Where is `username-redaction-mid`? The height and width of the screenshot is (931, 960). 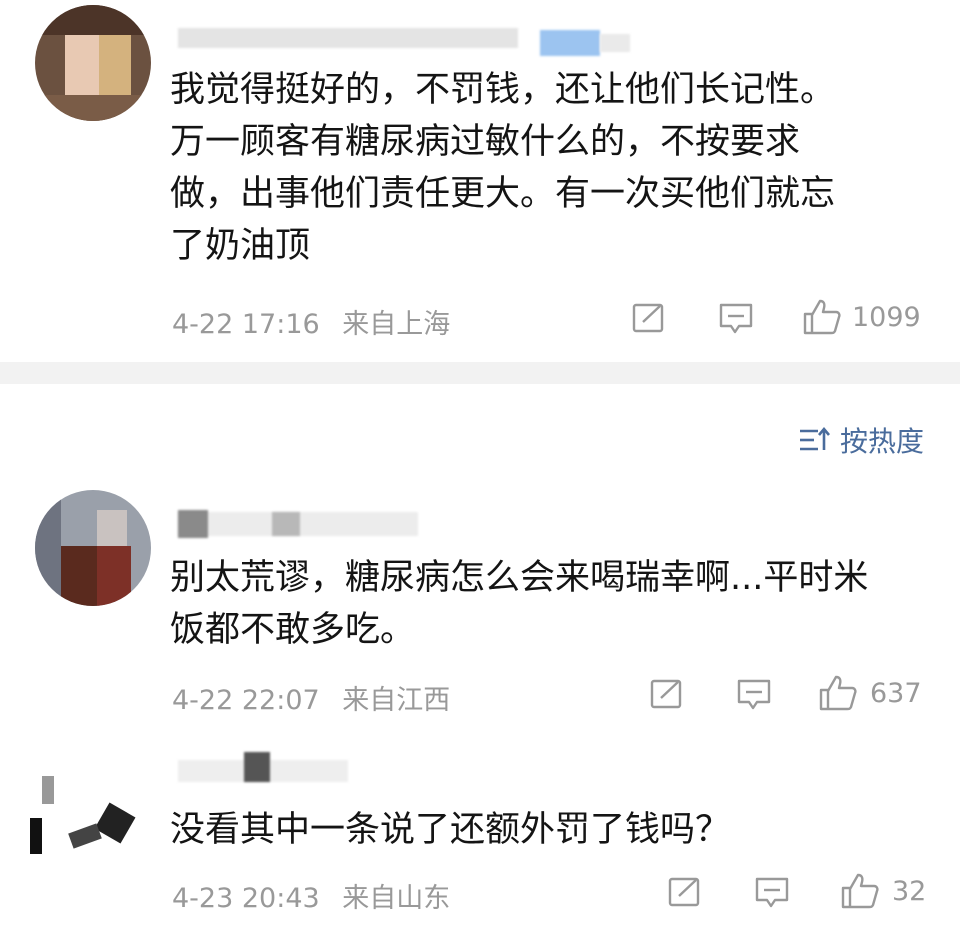
username-redaction-mid is located at coordinates (286, 524).